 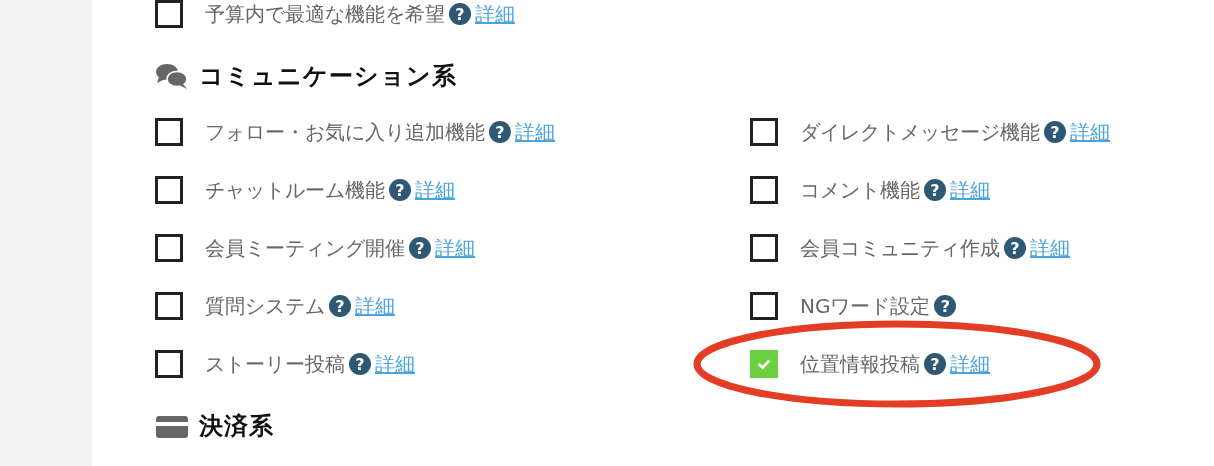 What do you see at coordinates (860, 364) in the screenshot?
I see `option-label: 位置情報投稿` at bounding box center [860, 364].